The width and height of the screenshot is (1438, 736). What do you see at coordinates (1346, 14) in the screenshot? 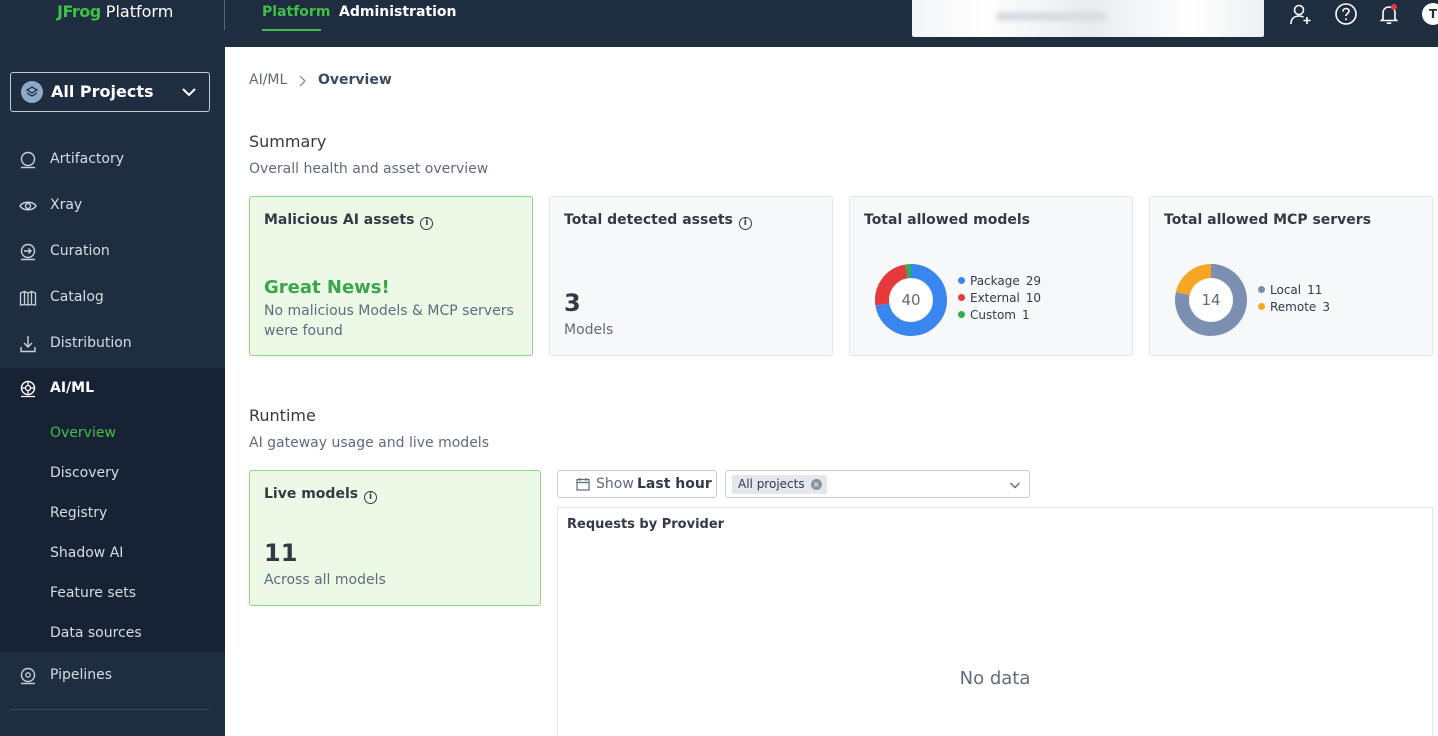
I see `help-icon` at bounding box center [1346, 14].